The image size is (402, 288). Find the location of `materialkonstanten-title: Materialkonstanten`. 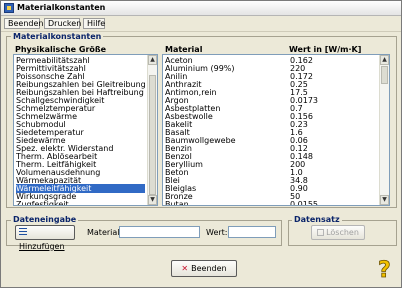

materialkonstanten-title: Materialkonstanten is located at coordinates (57, 36).